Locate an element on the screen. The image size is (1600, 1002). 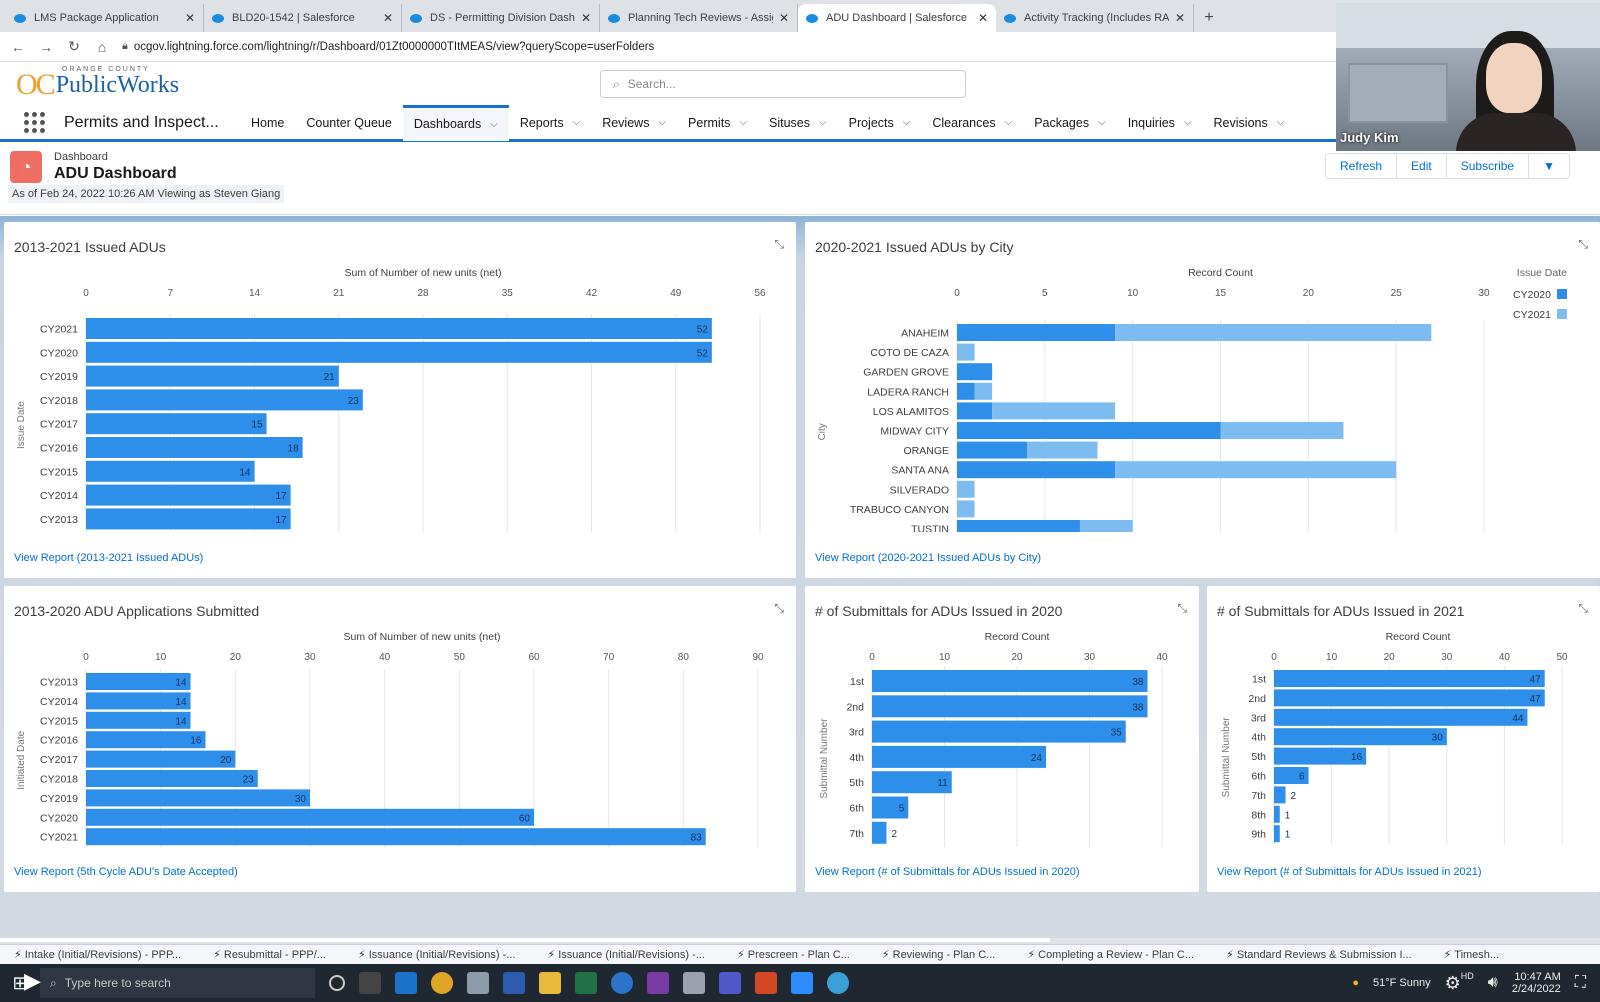
category-label: ORANGE is located at coordinates (926, 451).